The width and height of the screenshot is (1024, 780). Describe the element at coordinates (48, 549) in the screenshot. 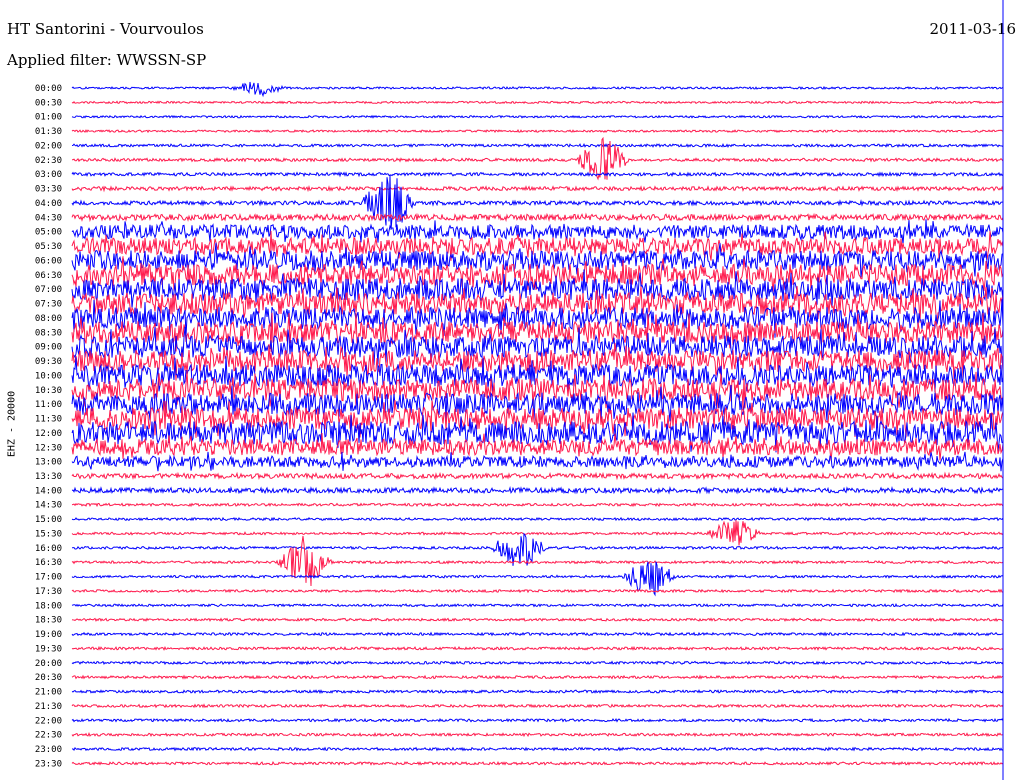

I see `time-tick-label: 16:00` at that location.